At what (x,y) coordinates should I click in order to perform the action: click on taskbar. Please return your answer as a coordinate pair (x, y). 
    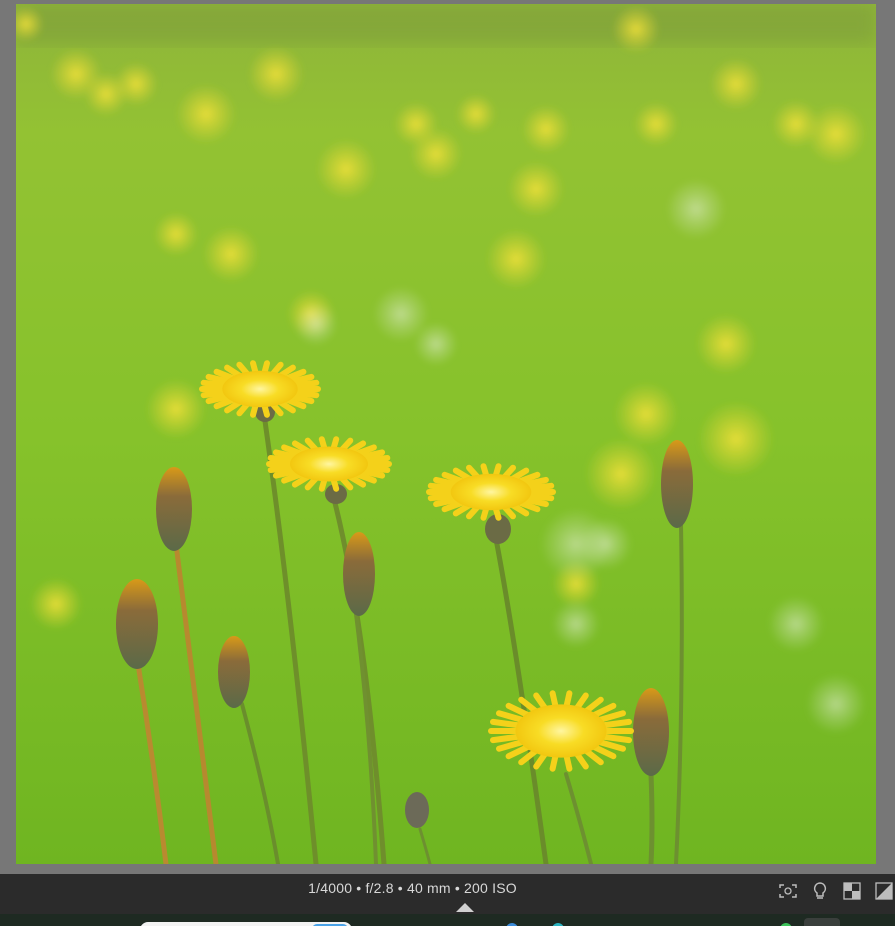
    Looking at the image, I should click on (447, 920).